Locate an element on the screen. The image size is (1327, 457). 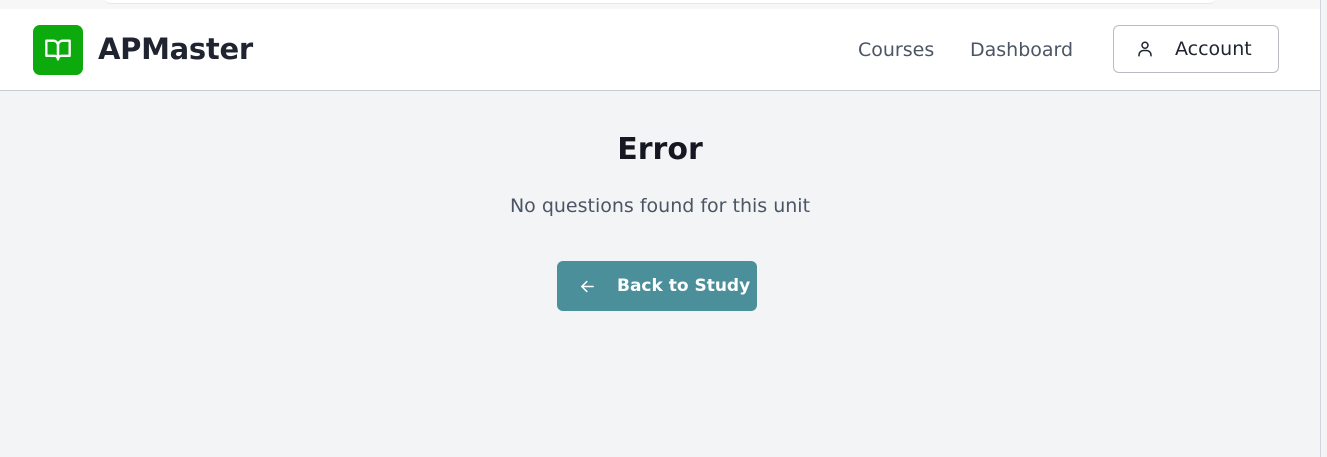
top-edge-bar is located at coordinates (660, 2).